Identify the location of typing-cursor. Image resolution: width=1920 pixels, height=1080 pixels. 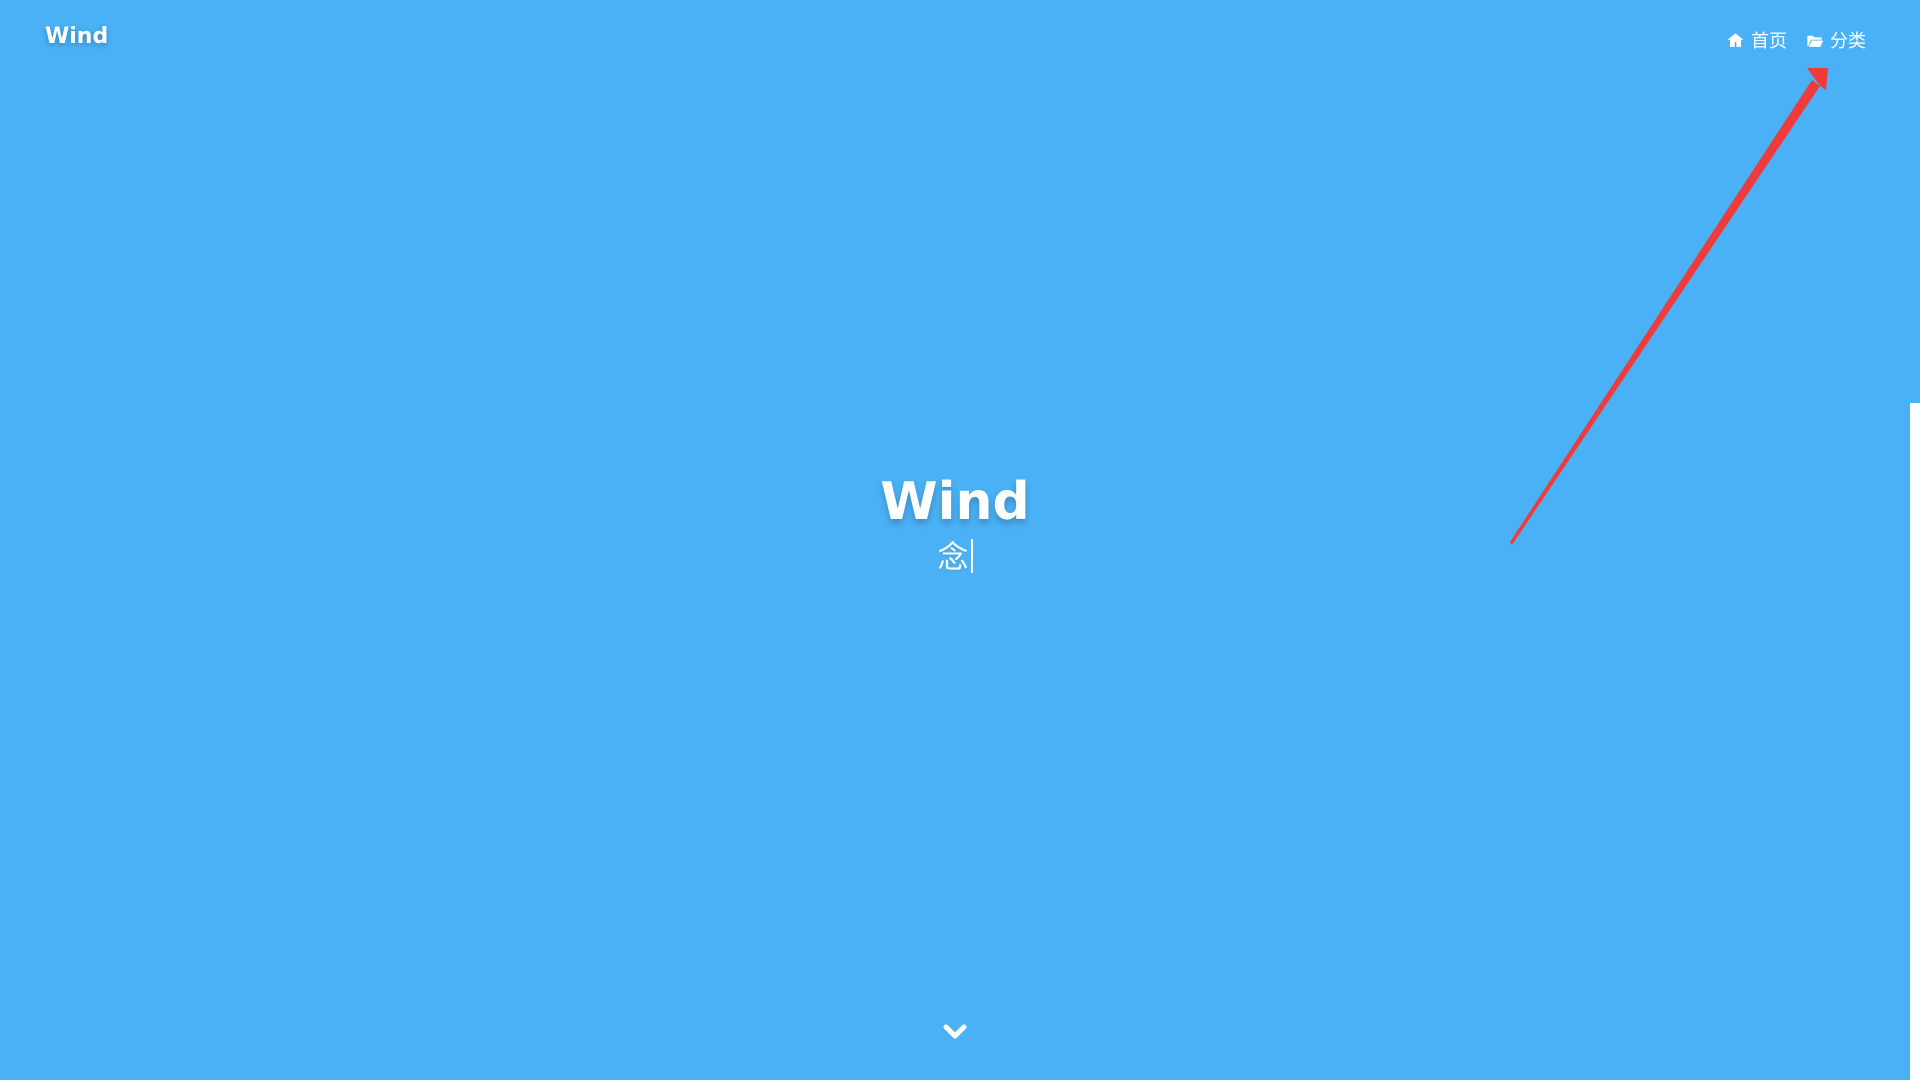
(971, 556).